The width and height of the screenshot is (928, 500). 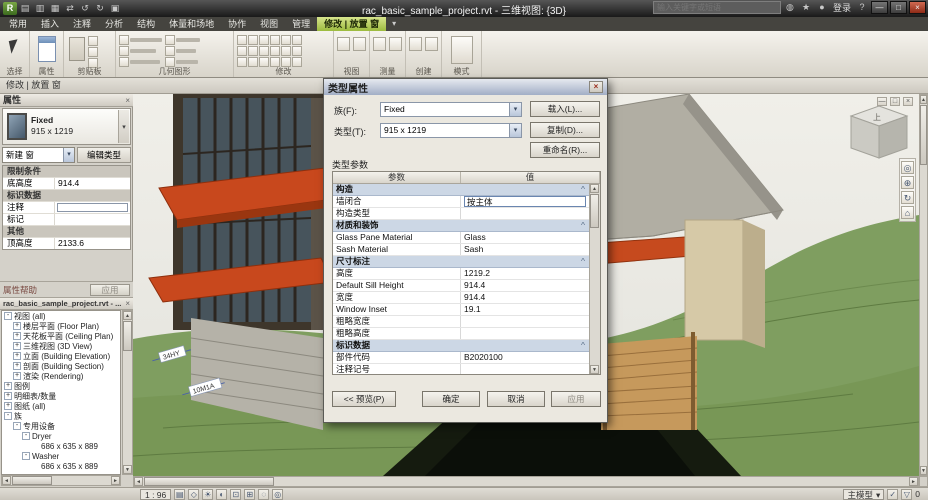 What do you see at coordinates (66, 220) in the screenshot?
I see `property-row: 标记` at bounding box center [66, 220].